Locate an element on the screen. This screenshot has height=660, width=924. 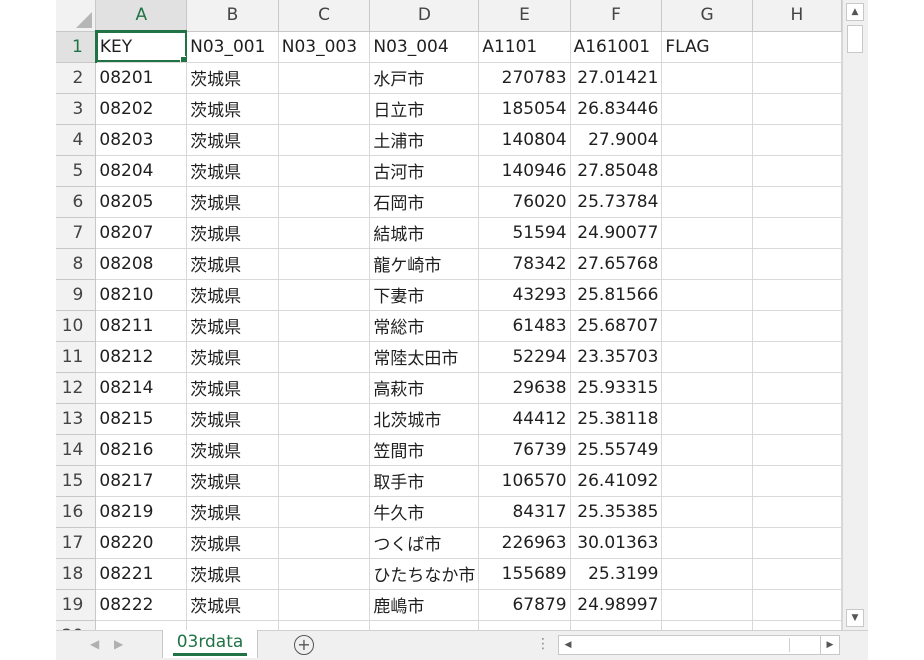
cell-f7: 24.90077 is located at coordinates (616, 233).